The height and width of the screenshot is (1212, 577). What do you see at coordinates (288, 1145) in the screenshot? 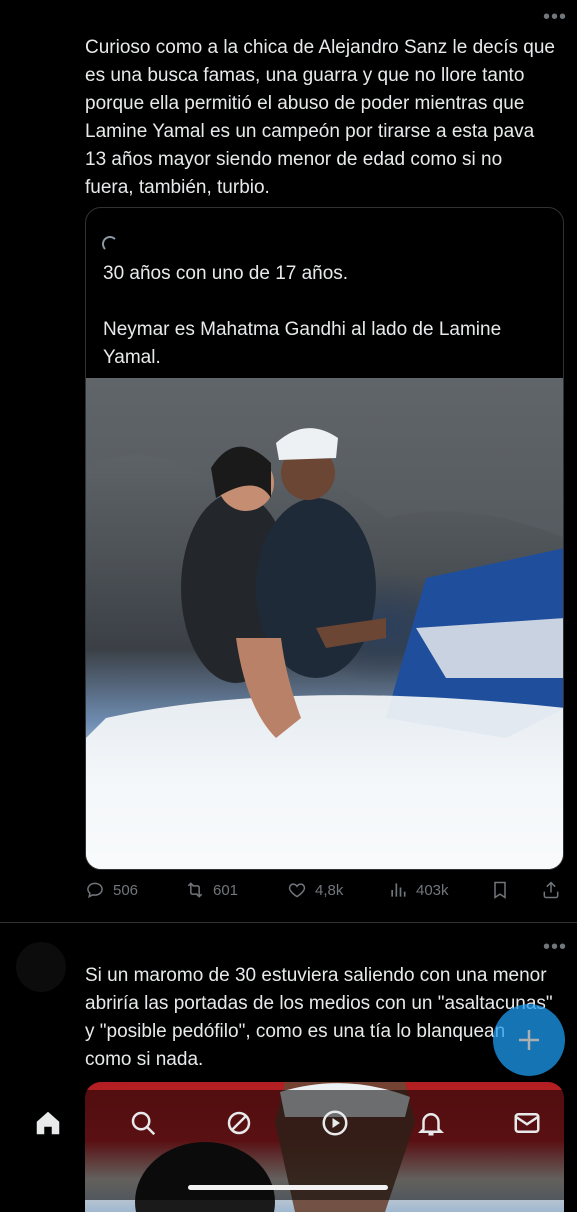
I see `bottom-tab-bar` at bounding box center [288, 1145].